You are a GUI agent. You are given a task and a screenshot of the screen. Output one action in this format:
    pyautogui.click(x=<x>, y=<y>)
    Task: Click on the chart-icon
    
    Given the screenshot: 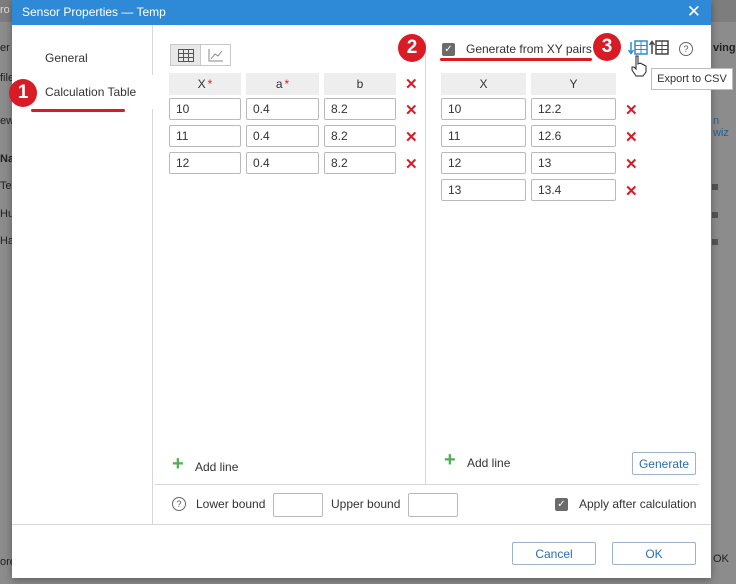 What is the action you would take?
    pyautogui.click(x=215, y=55)
    